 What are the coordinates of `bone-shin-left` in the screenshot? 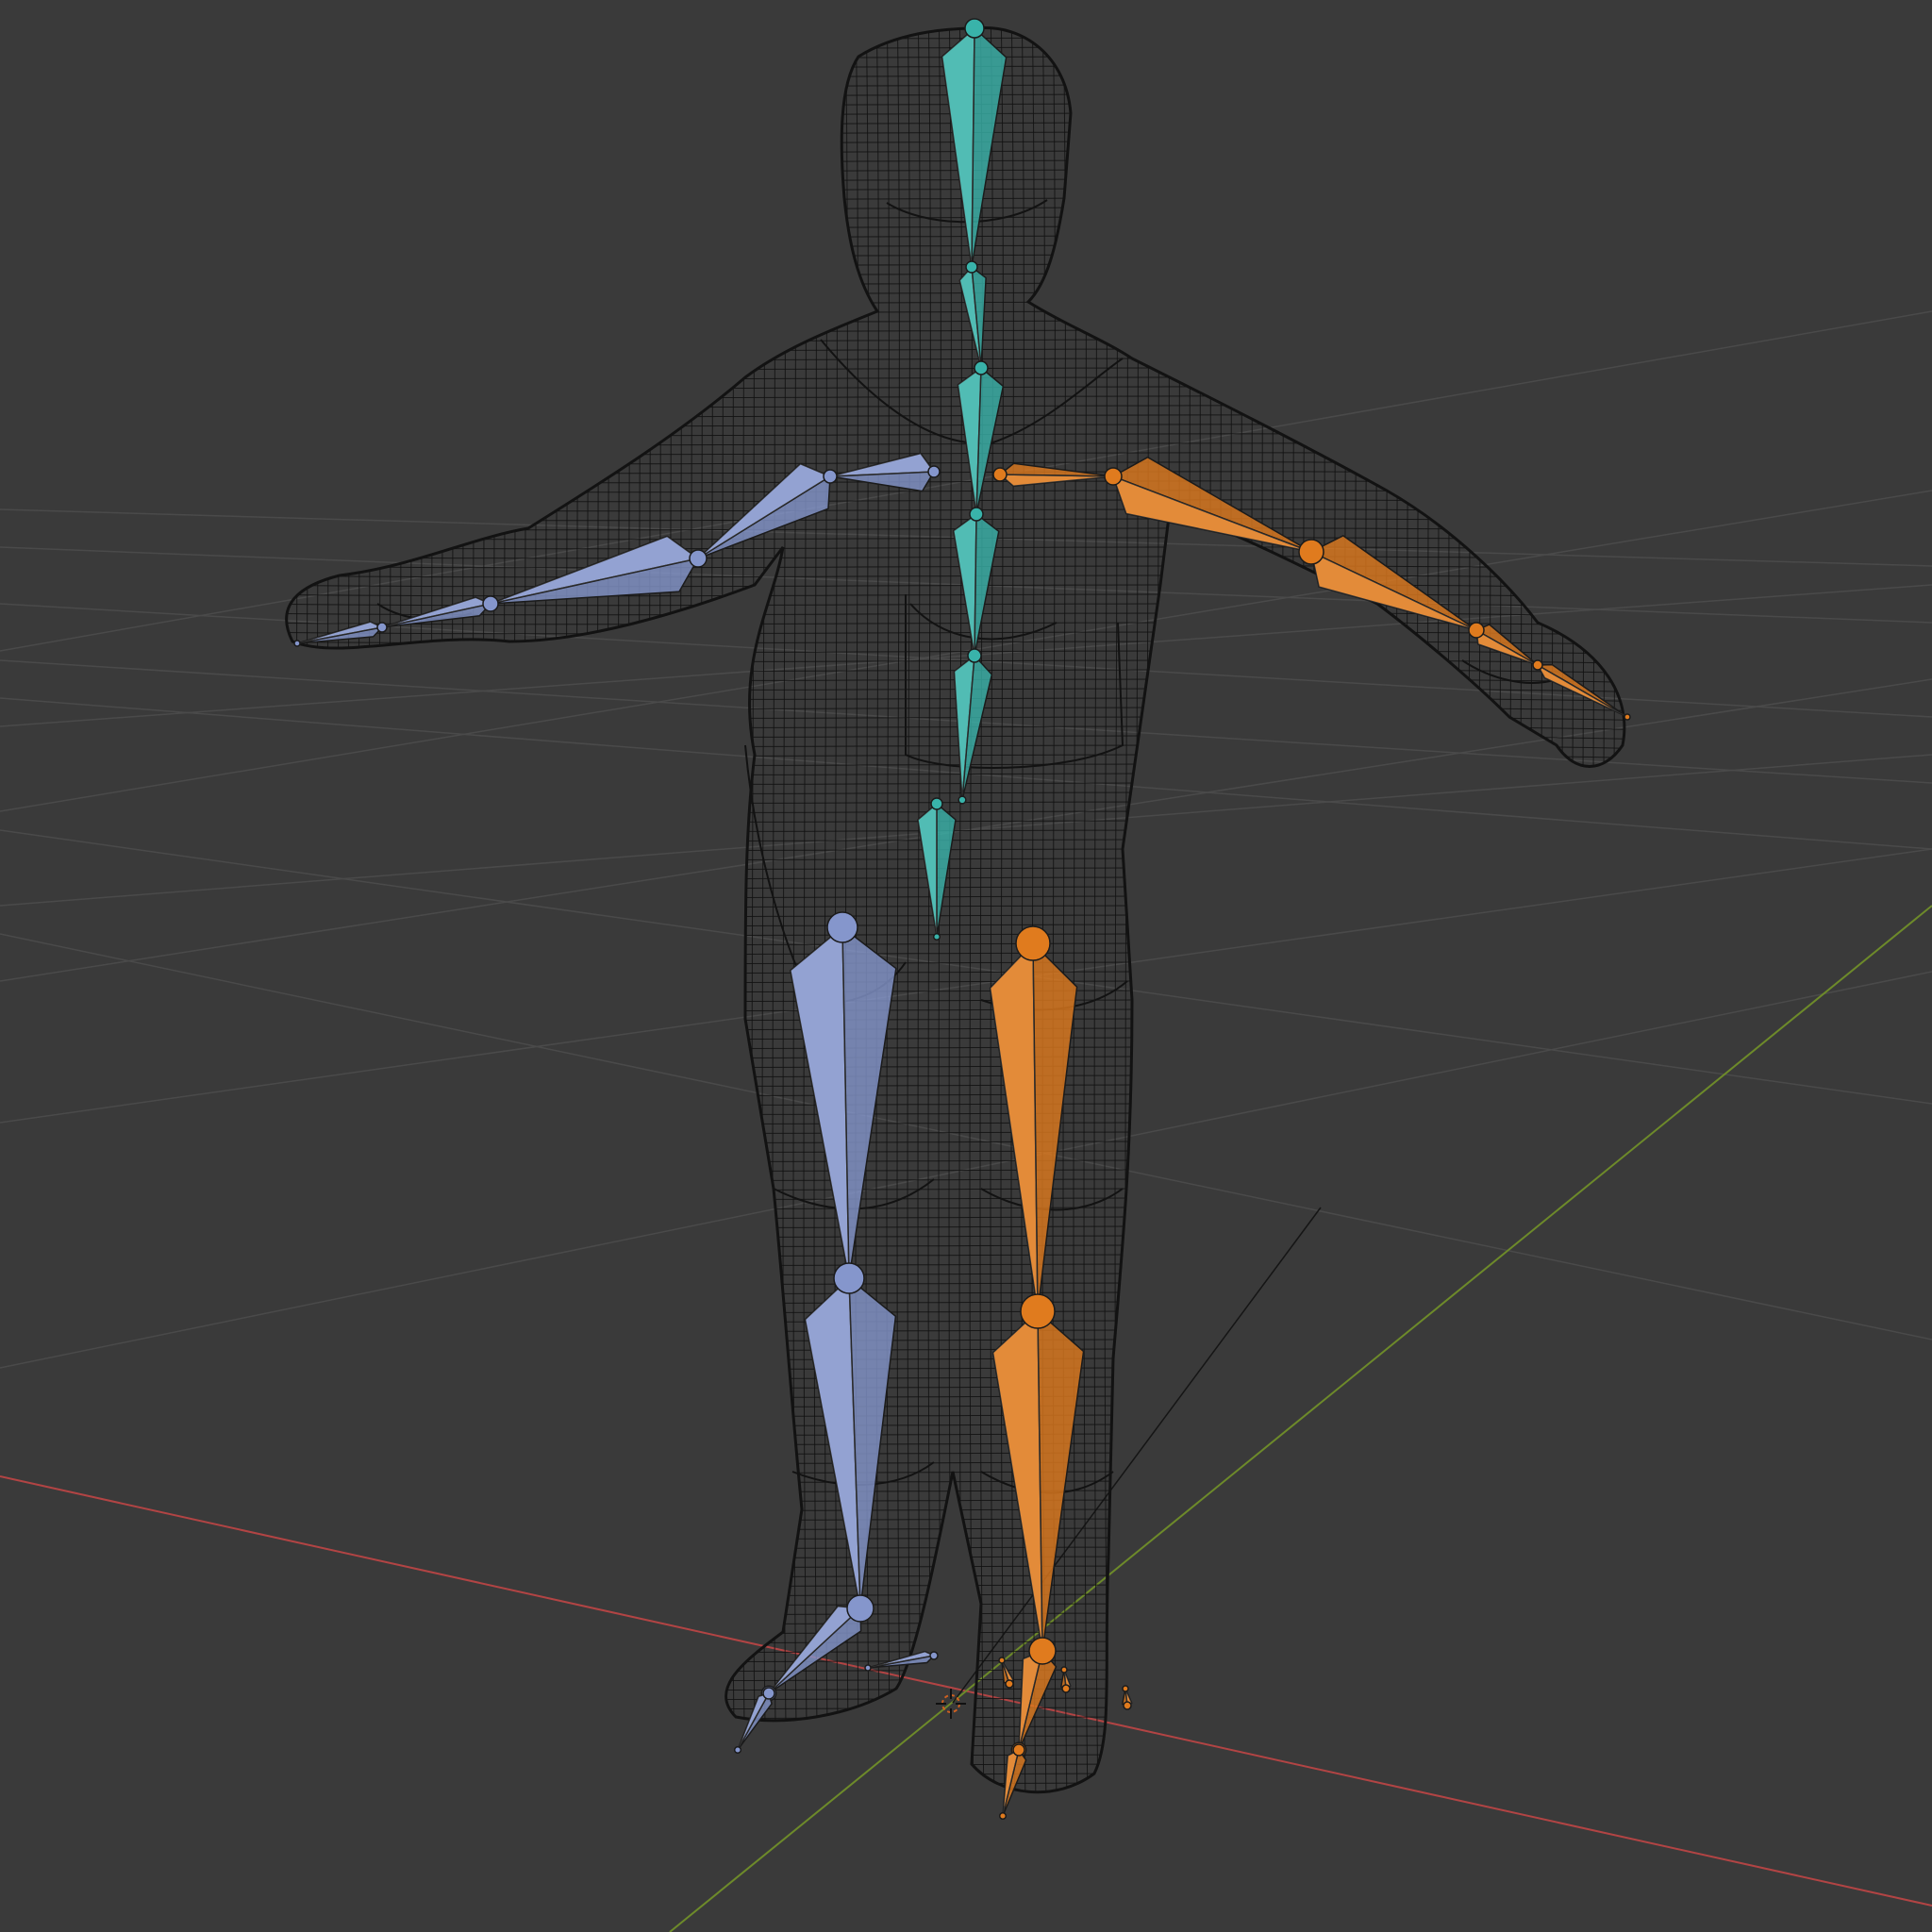 It's located at (850, 1440).